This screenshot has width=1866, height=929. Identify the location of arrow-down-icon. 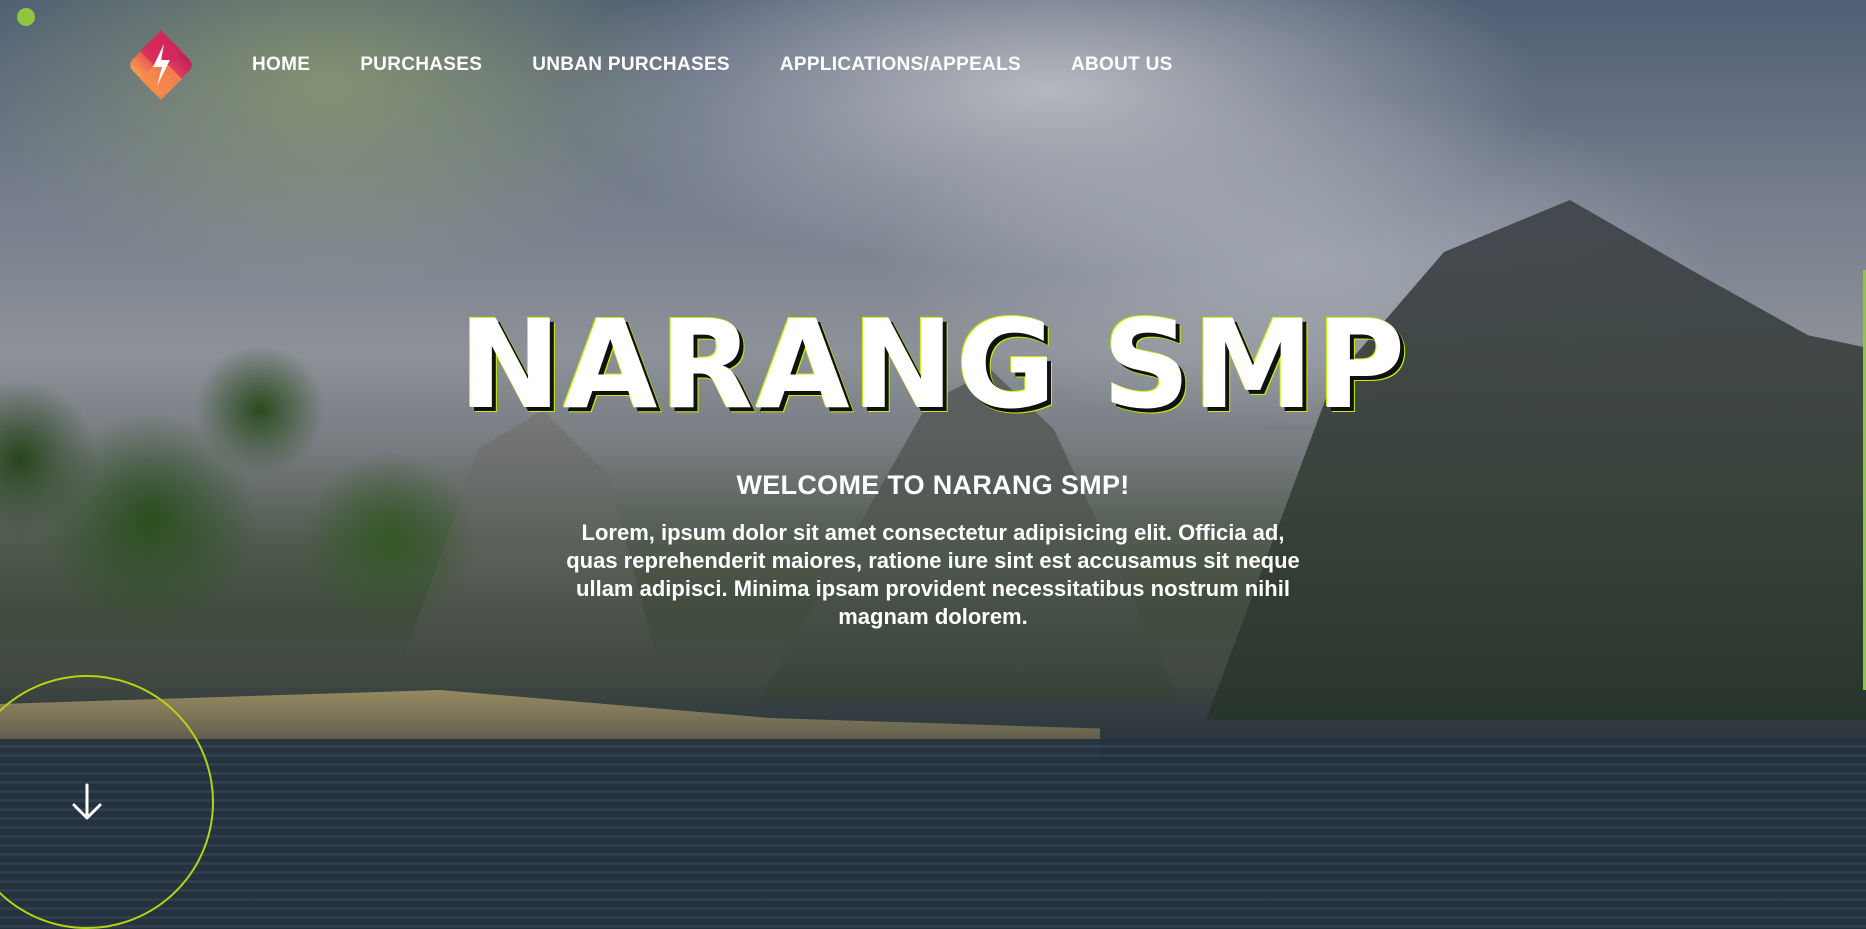
(87, 802).